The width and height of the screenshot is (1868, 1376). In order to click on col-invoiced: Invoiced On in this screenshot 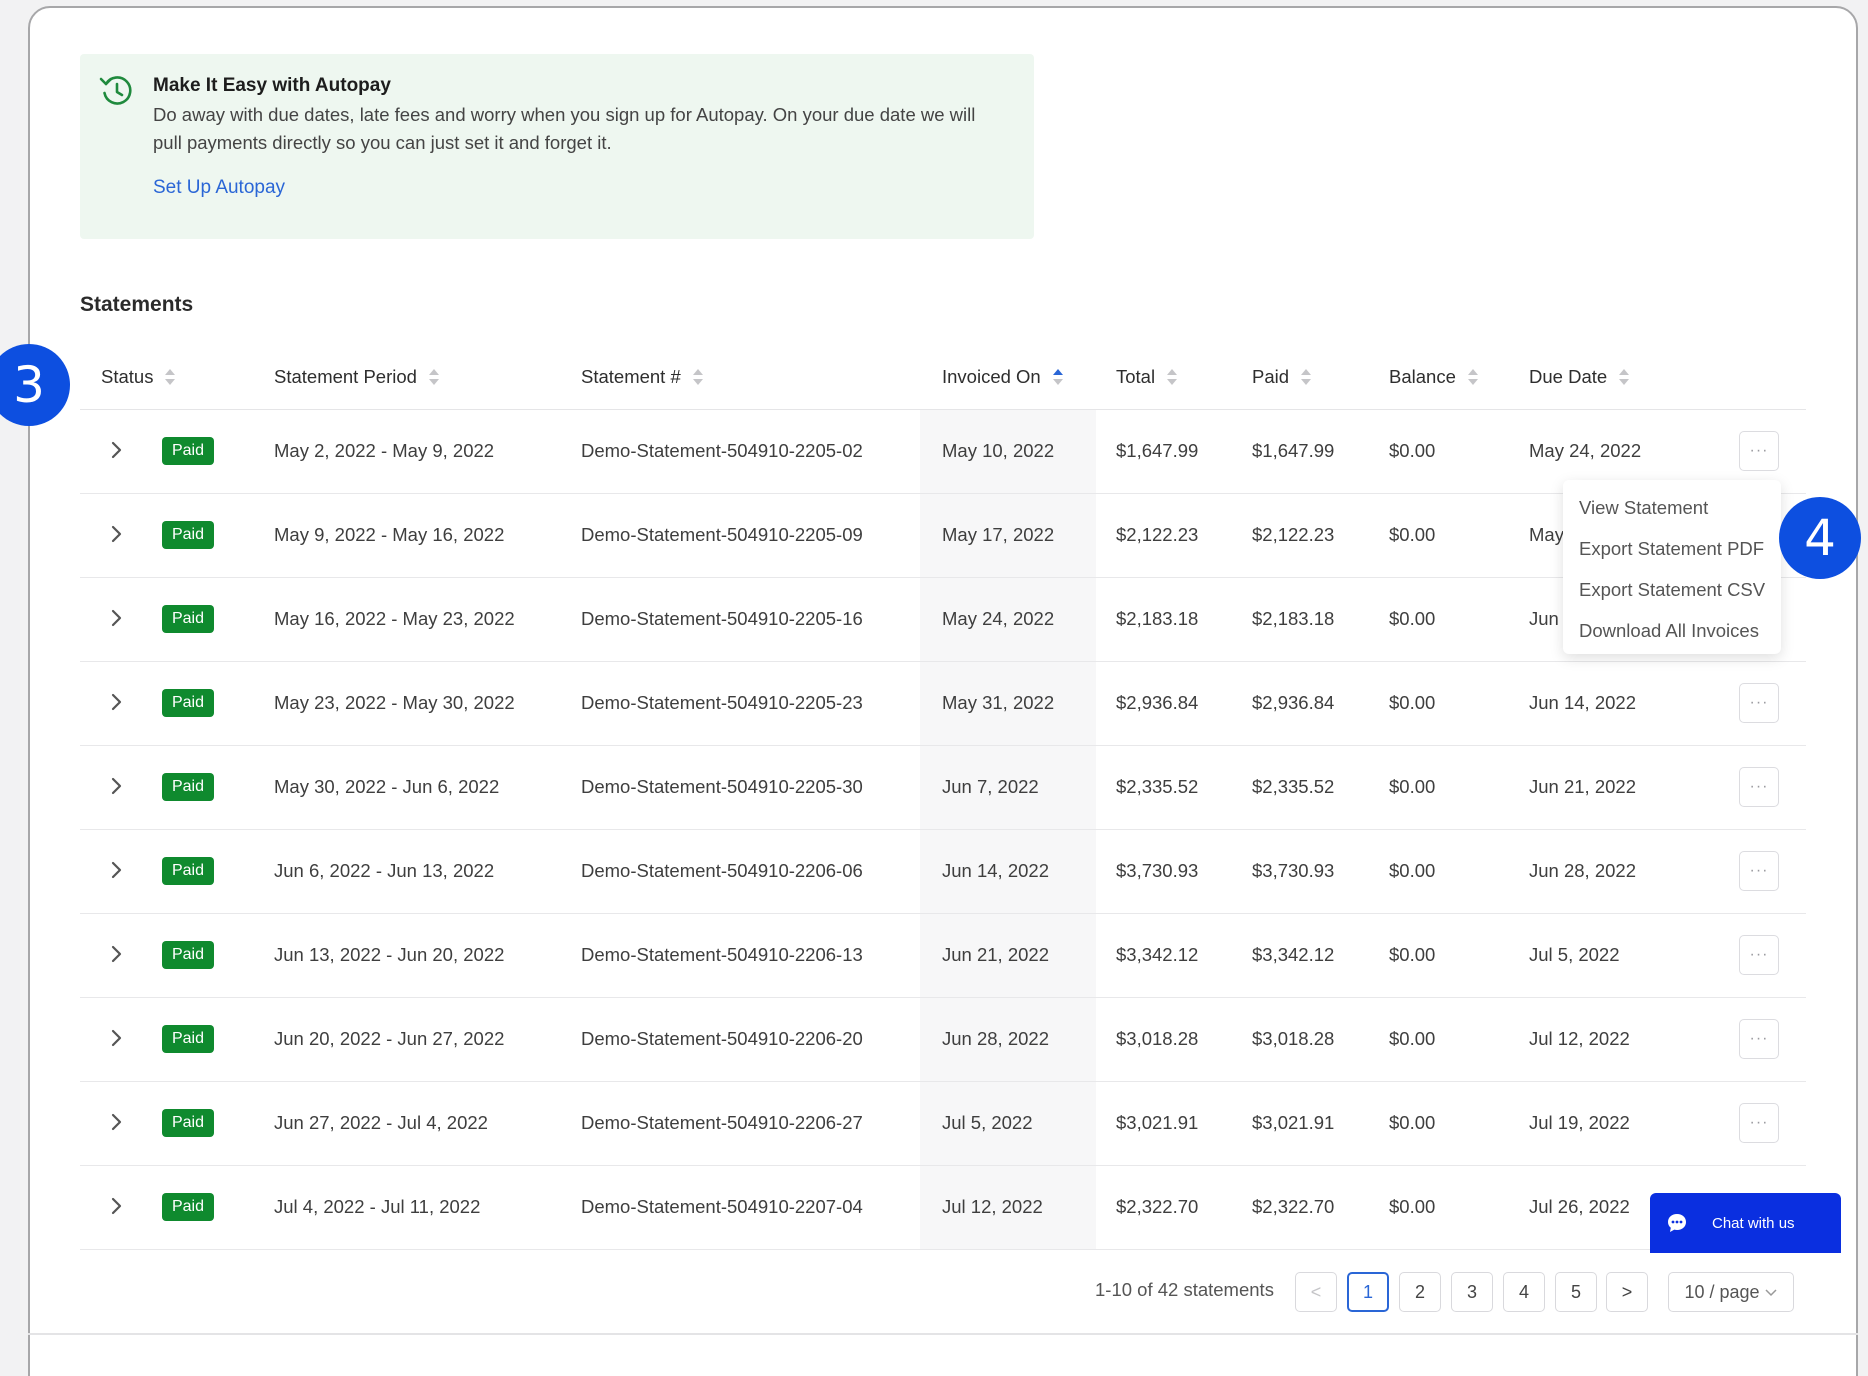, I will do `click(1002, 377)`.